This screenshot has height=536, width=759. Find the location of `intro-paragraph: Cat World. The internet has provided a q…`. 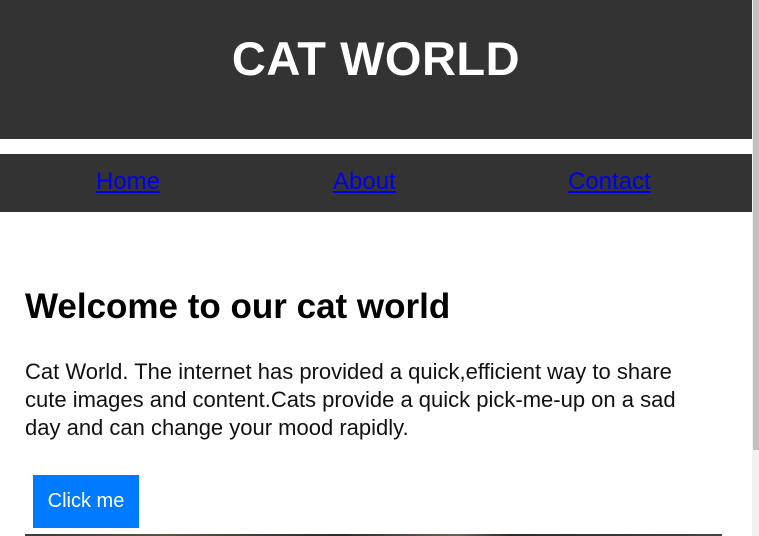

intro-paragraph: Cat World. The internet has provided a q… is located at coordinates (350, 399).